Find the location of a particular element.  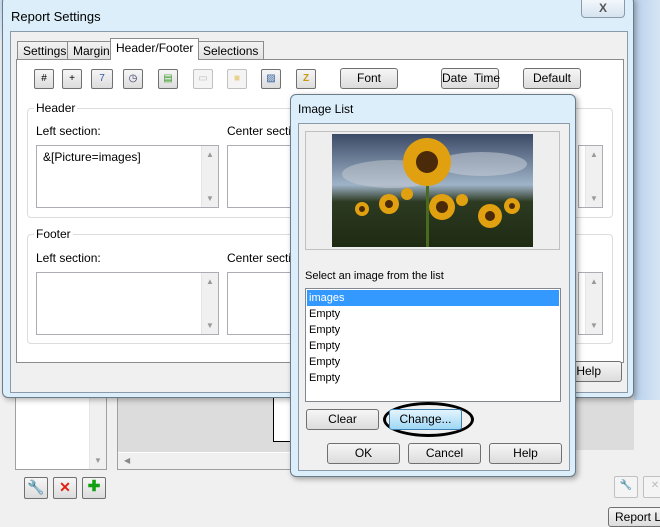

footer-left-textarea: ▲ ▼ is located at coordinates (127, 303).